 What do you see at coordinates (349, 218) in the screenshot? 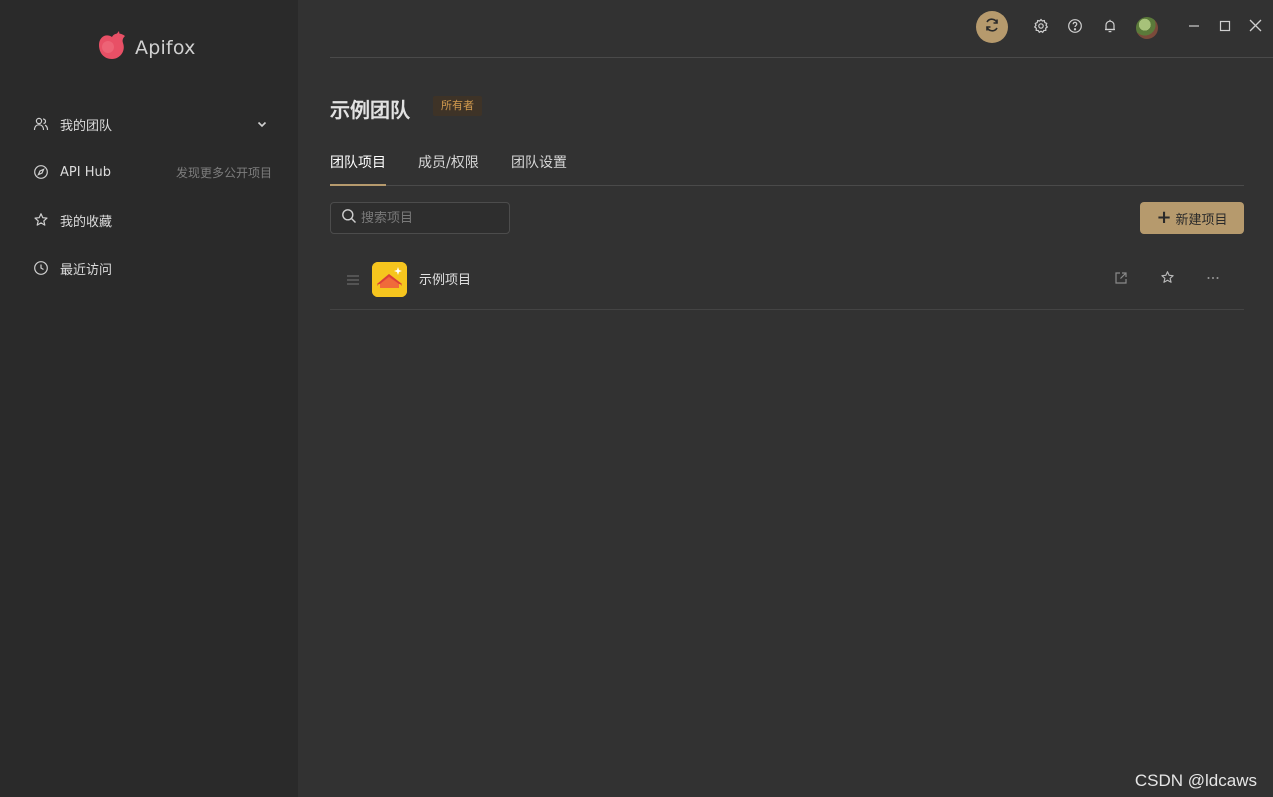
I see `search-icon` at bounding box center [349, 218].